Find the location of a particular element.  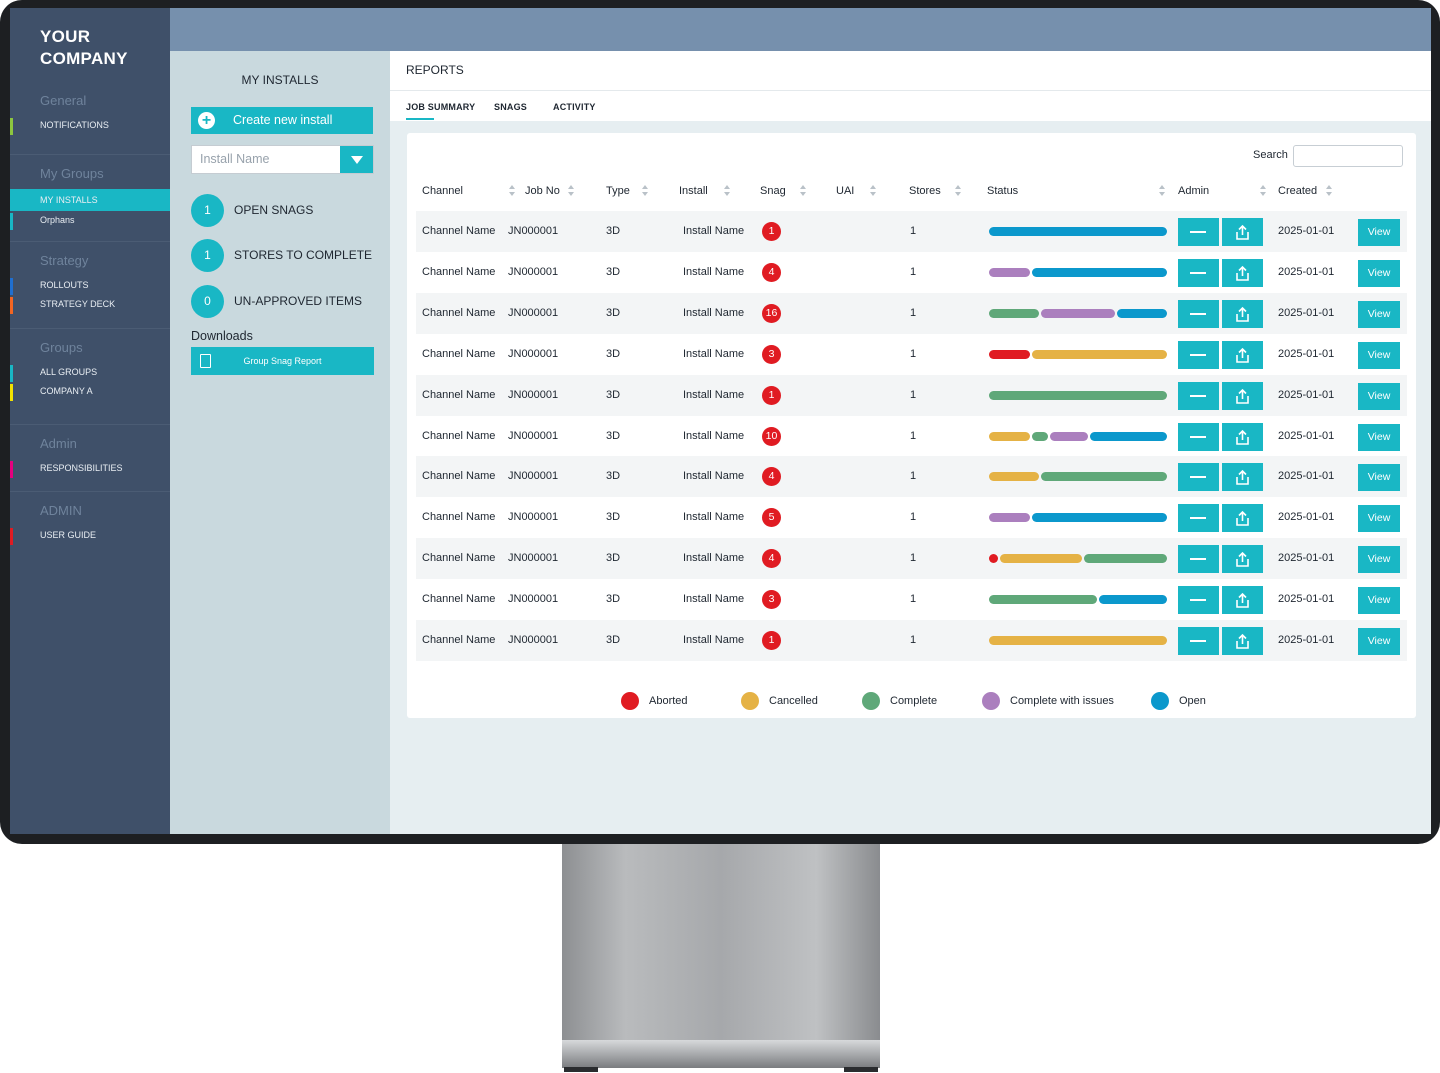

col-snag: Snag is located at coordinates (773, 191).